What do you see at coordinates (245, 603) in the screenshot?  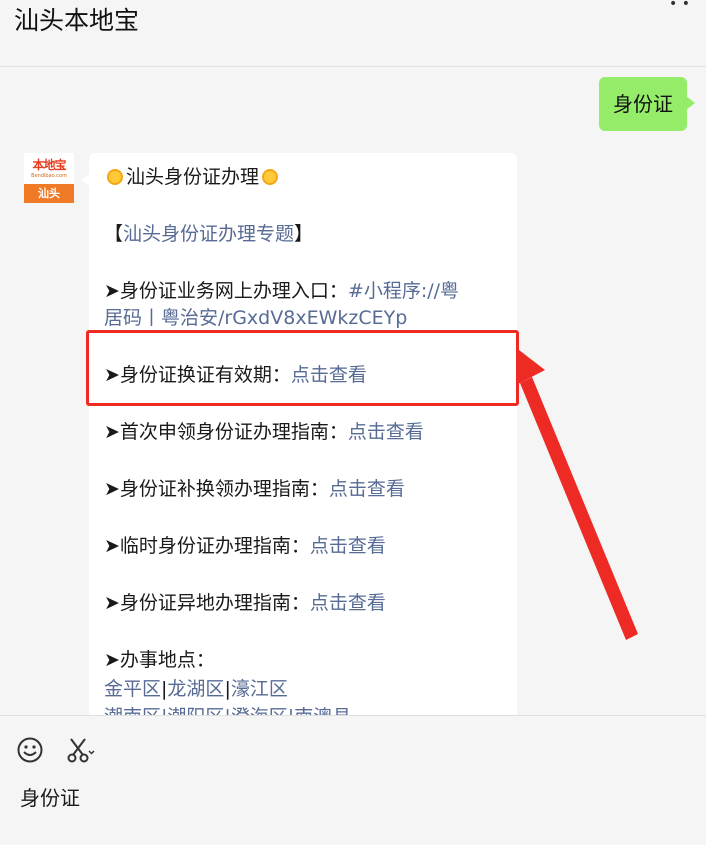 I see `list-item: ➤身份证异地办理指南：点击查看` at bounding box center [245, 603].